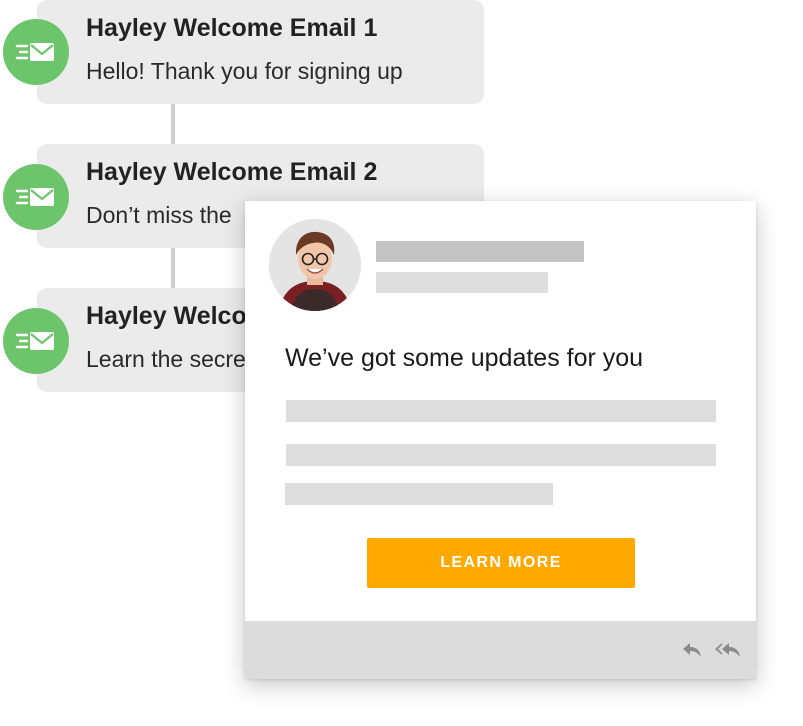  Describe the element at coordinates (166, 359) in the screenshot. I see `email-card-subtitle: Learn the secre` at that location.